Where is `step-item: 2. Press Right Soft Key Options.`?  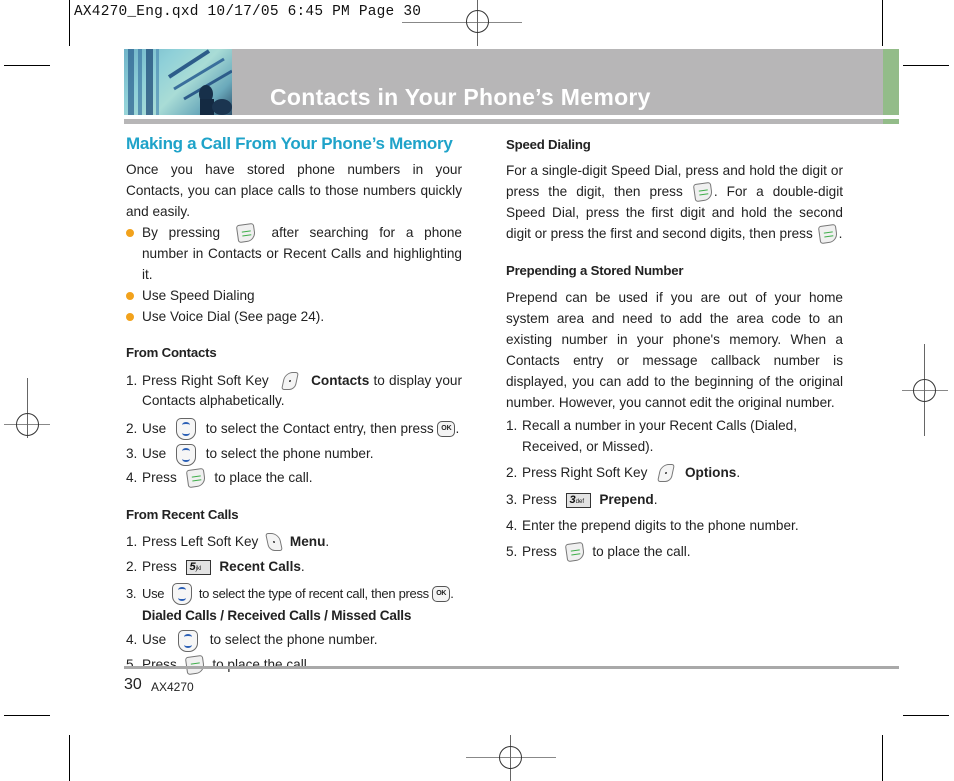
step-item: 2. Press Right Soft Key Options. is located at coordinates (674, 472).